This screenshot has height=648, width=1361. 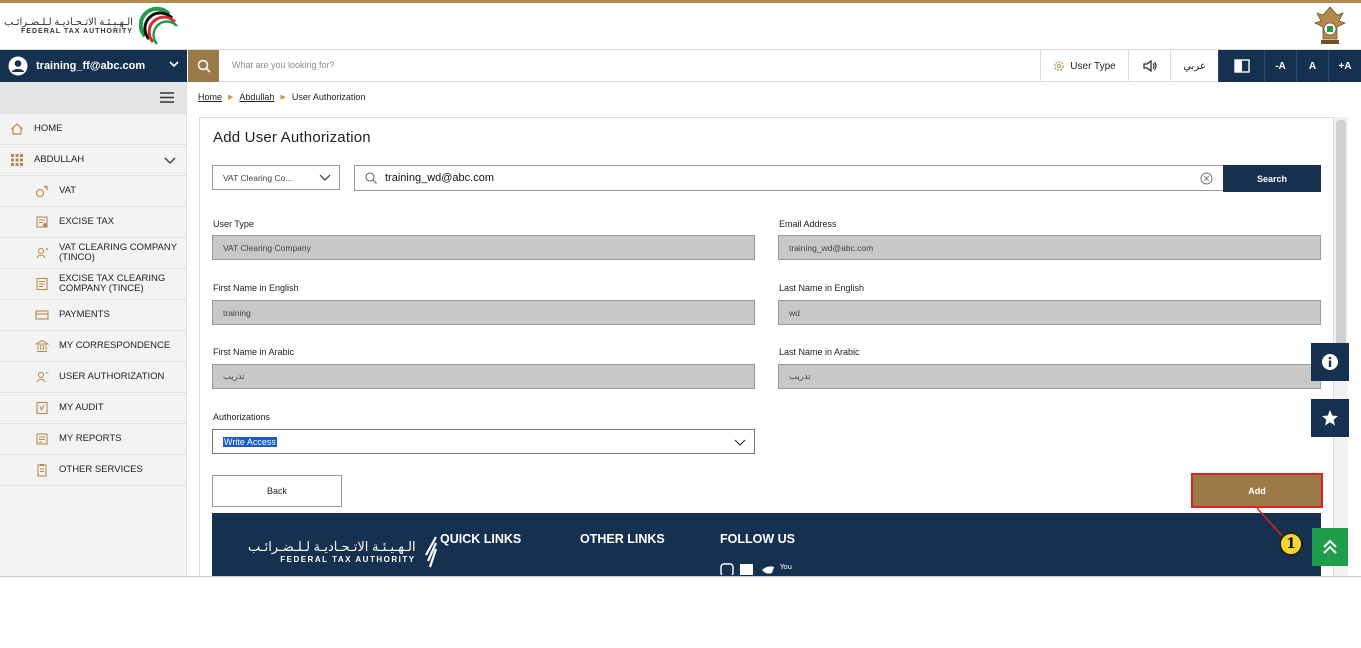 What do you see at coordinates (483, 376) in the screenshot?
I see `first-name-ar-field: تدريب` at bounding box center [483, 376].